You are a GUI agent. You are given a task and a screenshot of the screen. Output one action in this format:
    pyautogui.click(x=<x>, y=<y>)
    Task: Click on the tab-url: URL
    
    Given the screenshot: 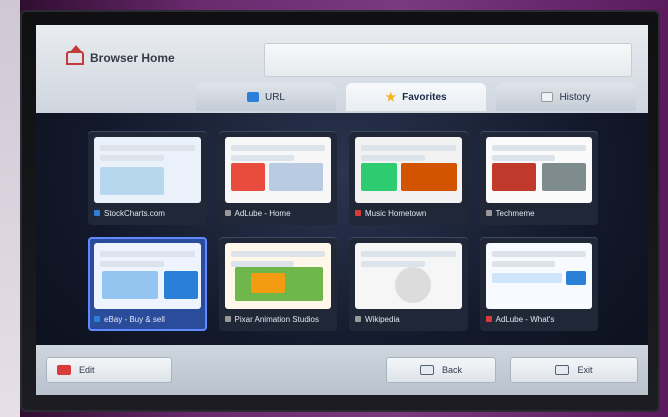 What is the action you would take?
    pyautogui.click(x=266, y=97)
    